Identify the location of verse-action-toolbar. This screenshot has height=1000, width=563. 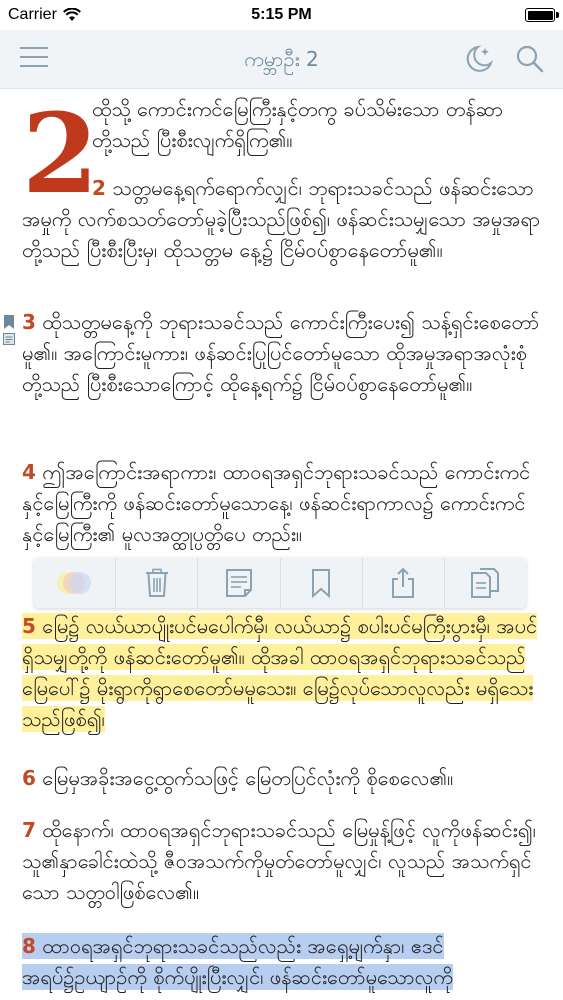
(280, 583).